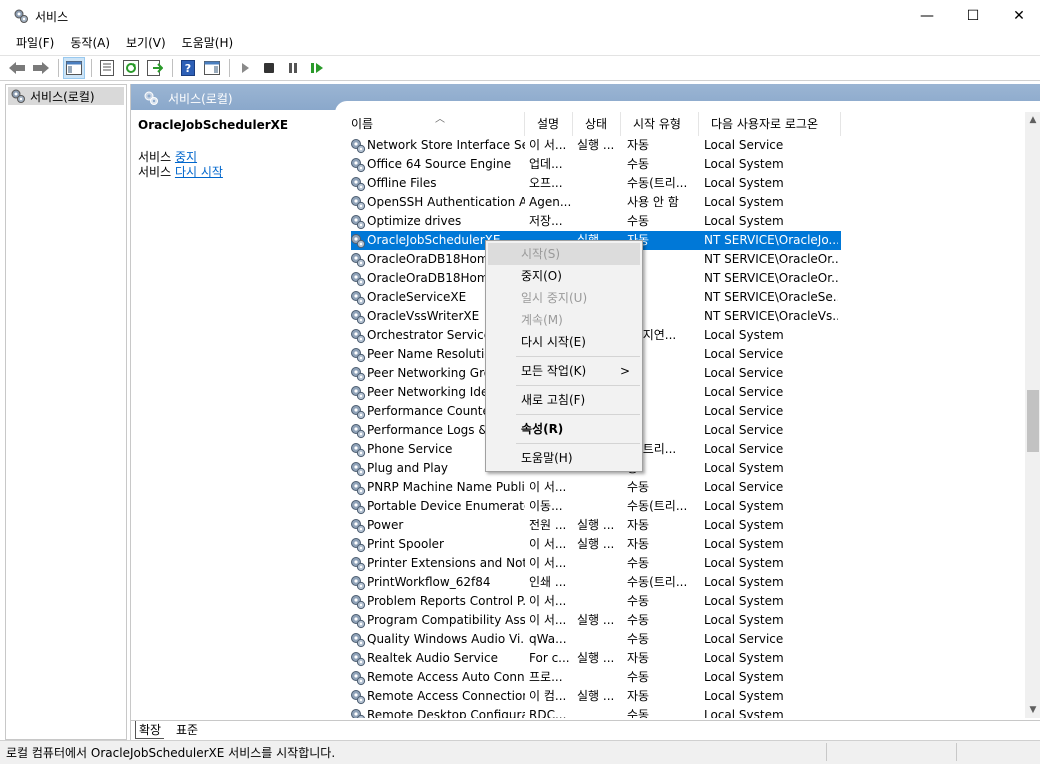 Image resolution: width=1040 pixels, height=764 pixels. What do you see at coordinates (131, 68) in the screenshot?
I see `refresh-button` at bounding box center [131, 68].